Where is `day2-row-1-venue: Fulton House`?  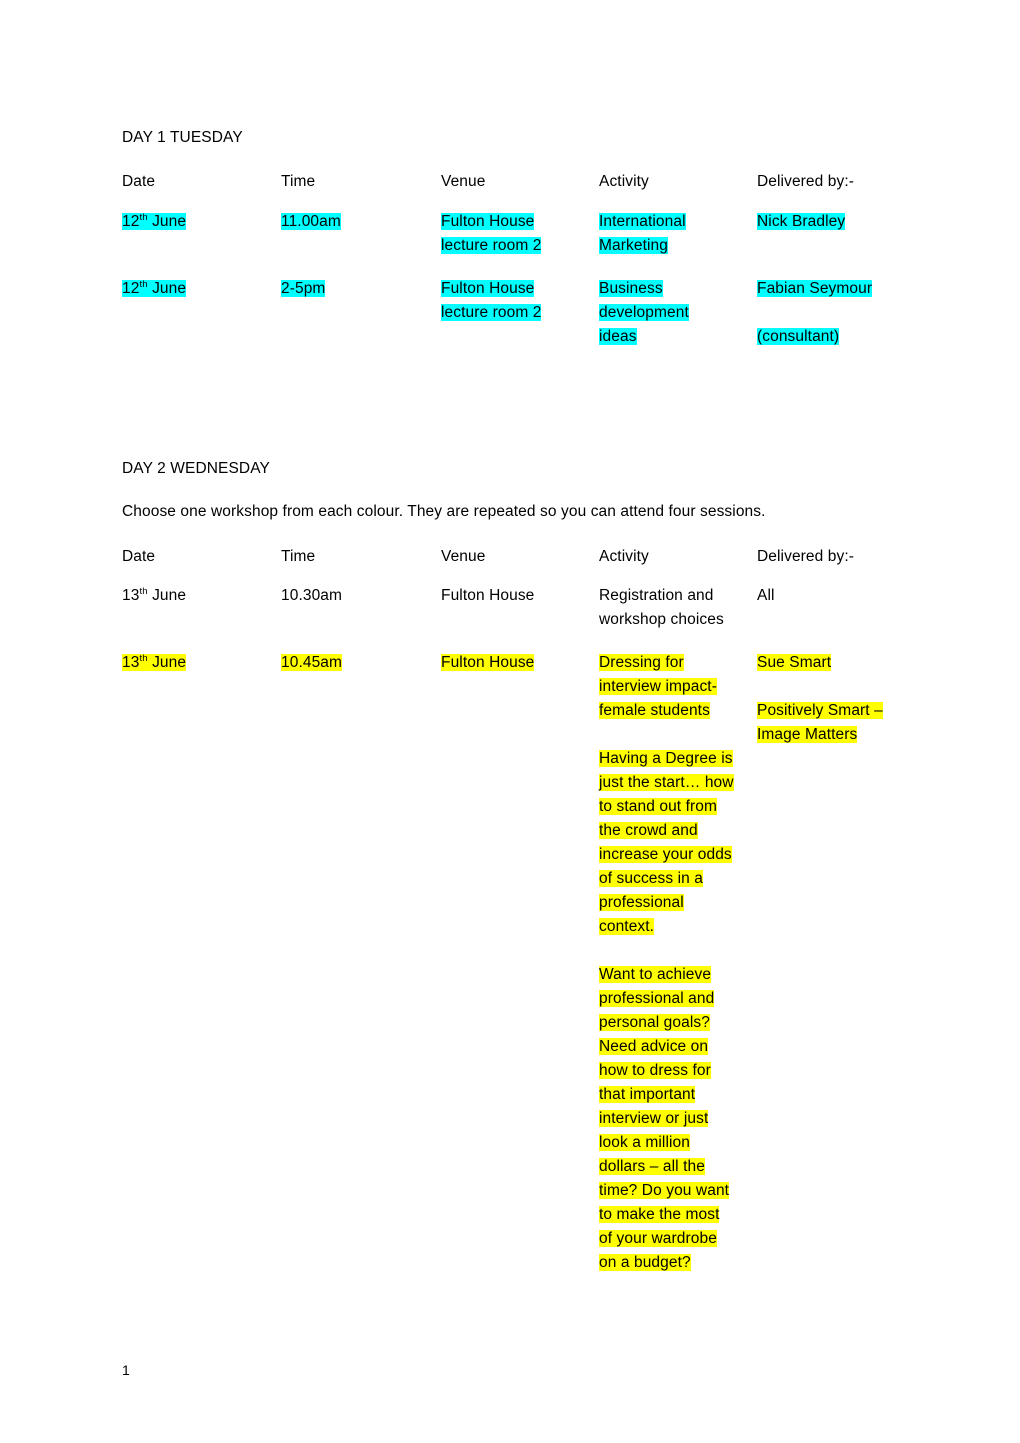
day2-row-1-venue: Fulton House is located at coordinates (516, 596).